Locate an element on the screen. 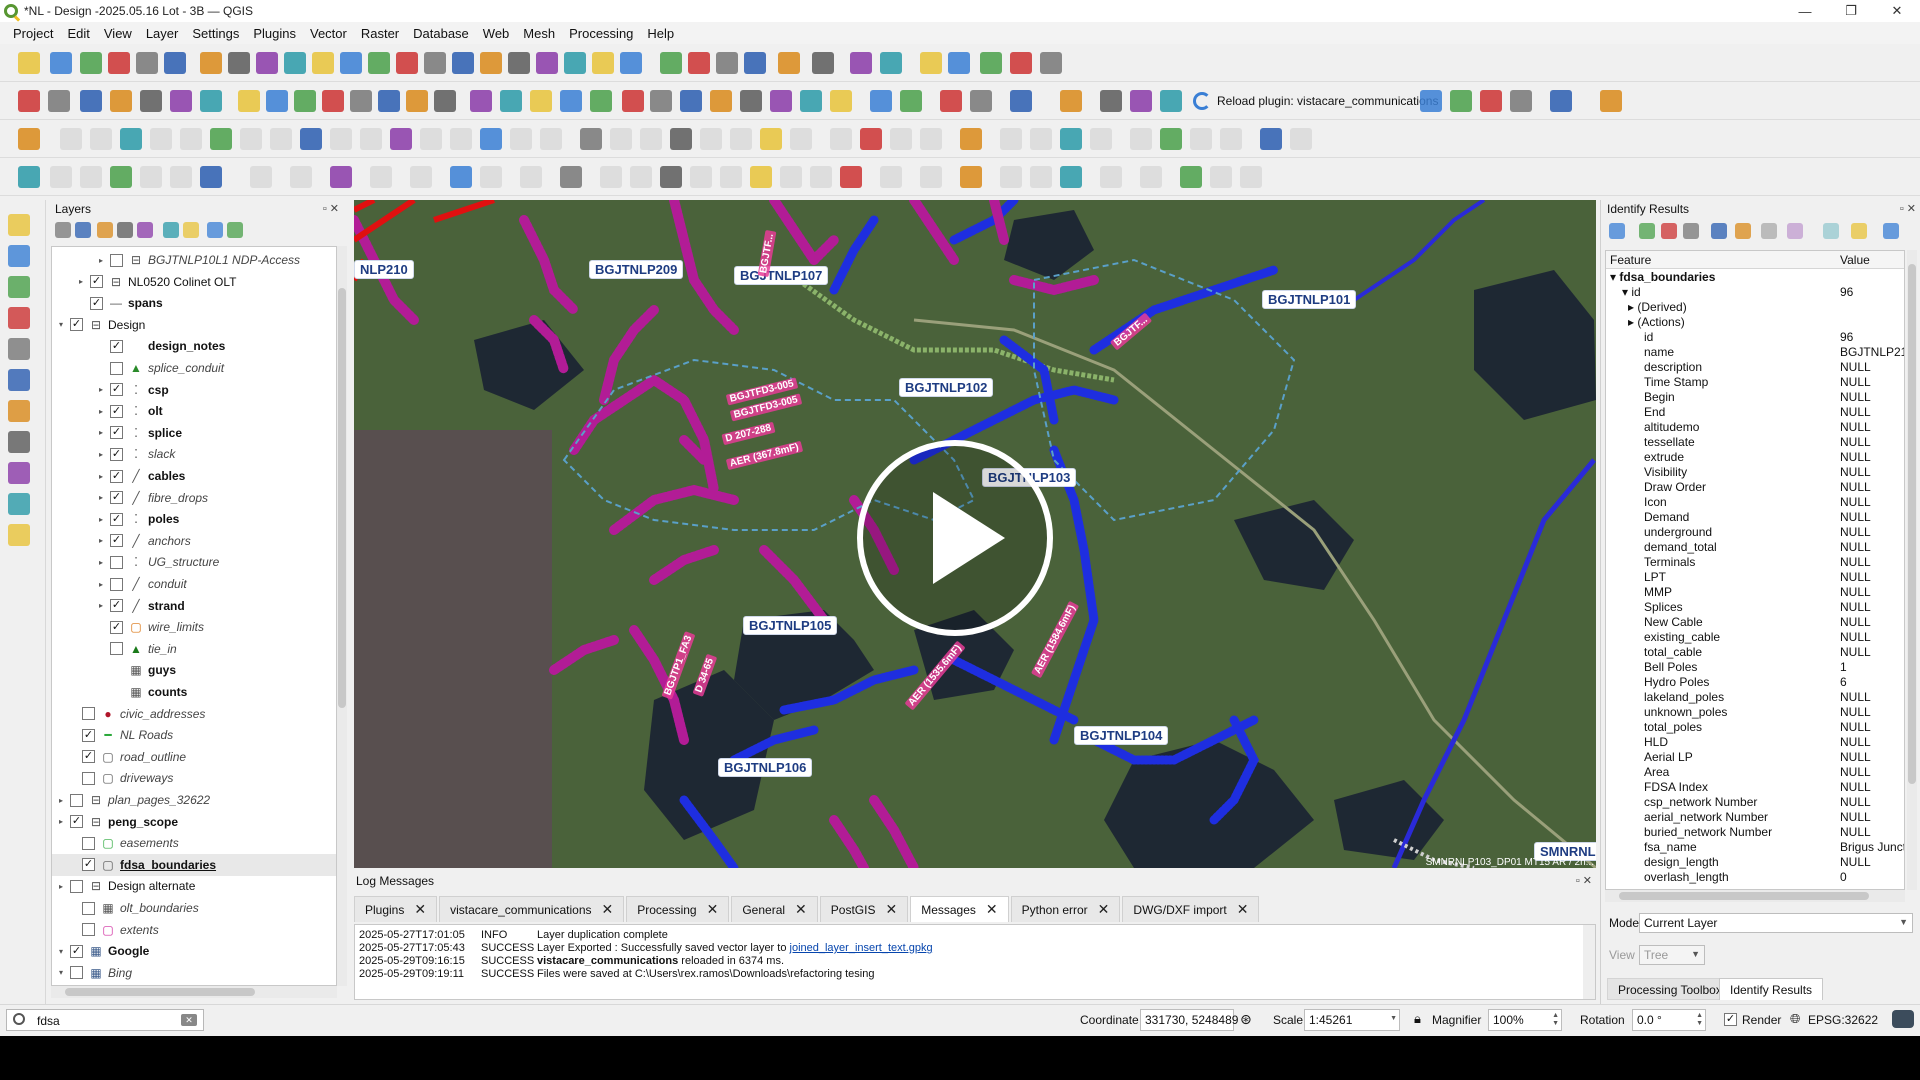  identify-attribute-row: End NULL is located at coordinates (1755, 412).